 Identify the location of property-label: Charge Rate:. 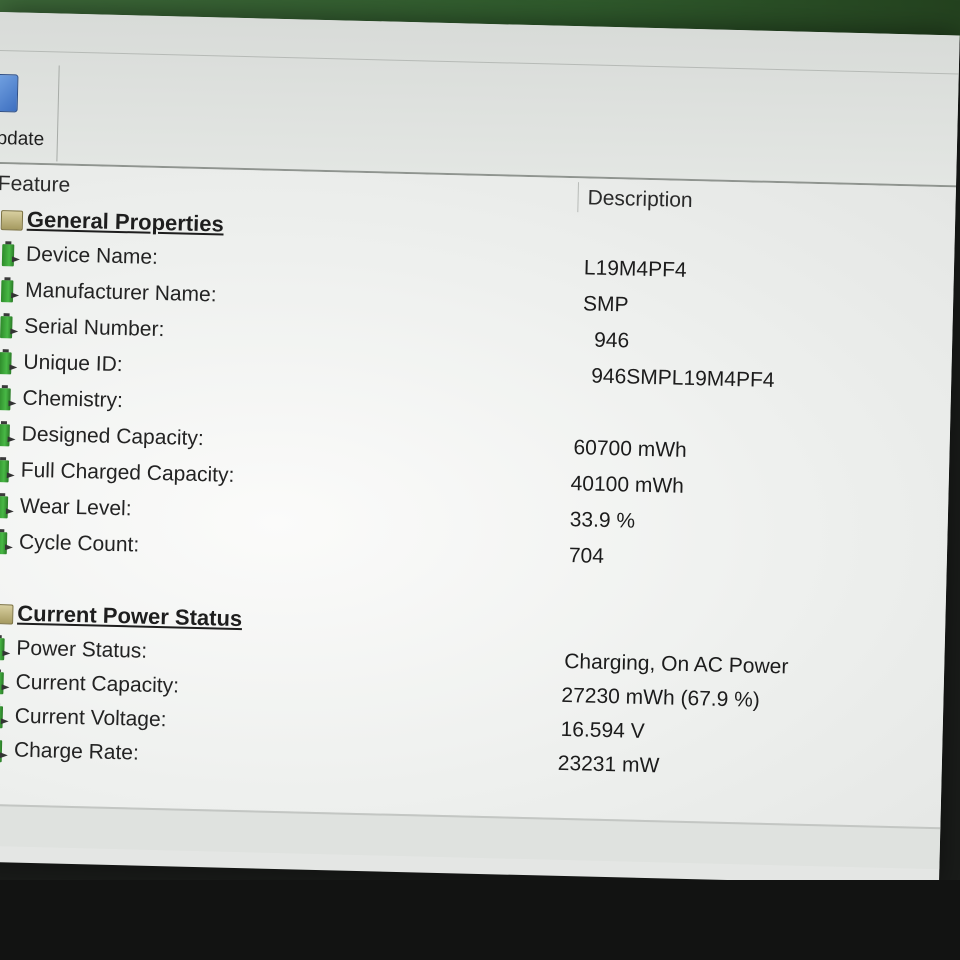
(76, 751).